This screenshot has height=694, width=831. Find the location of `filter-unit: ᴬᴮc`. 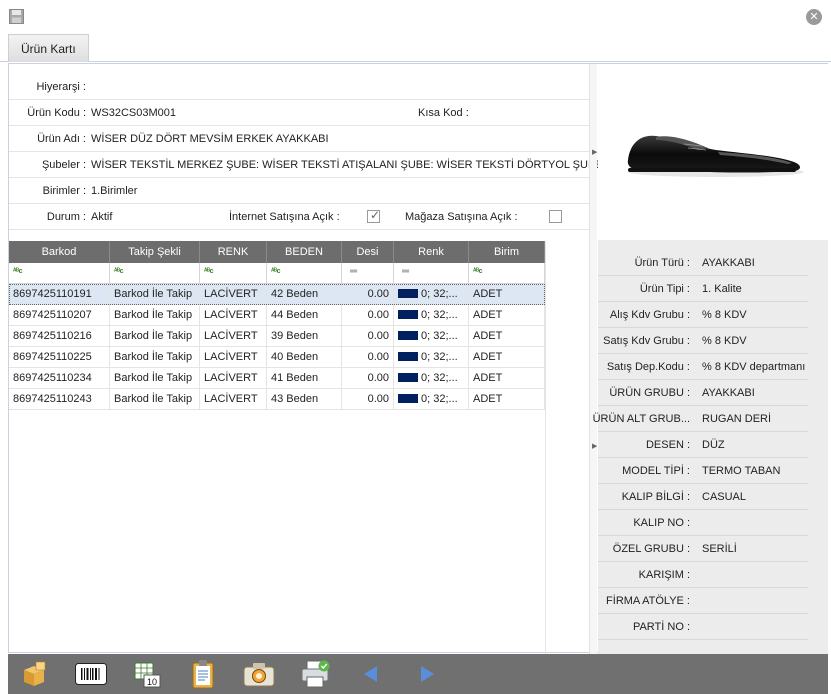

filter-unit: ᴬᴮc is located at coordinates (507, 273).